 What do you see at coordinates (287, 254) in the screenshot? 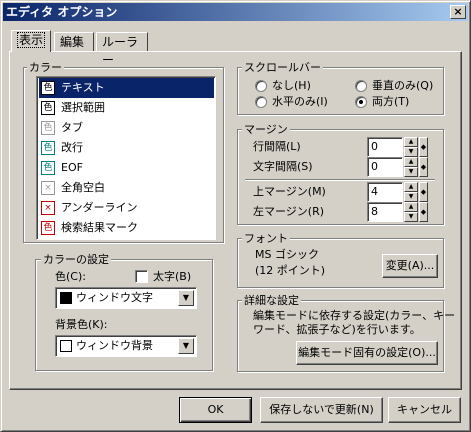
I see `font-name: MS ゴシック` at bounding box center [287, 254].